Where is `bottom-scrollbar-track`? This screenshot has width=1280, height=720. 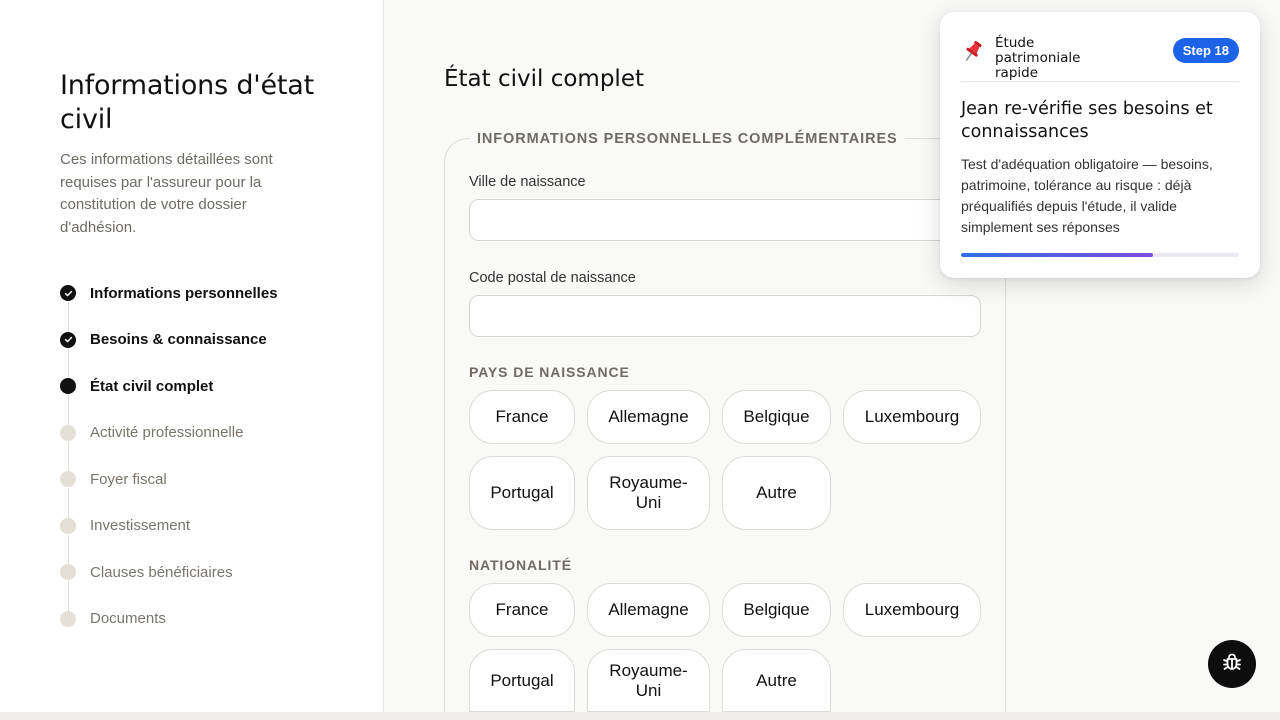 bottom-scrollbar-track is located at coordinates (640, 716).